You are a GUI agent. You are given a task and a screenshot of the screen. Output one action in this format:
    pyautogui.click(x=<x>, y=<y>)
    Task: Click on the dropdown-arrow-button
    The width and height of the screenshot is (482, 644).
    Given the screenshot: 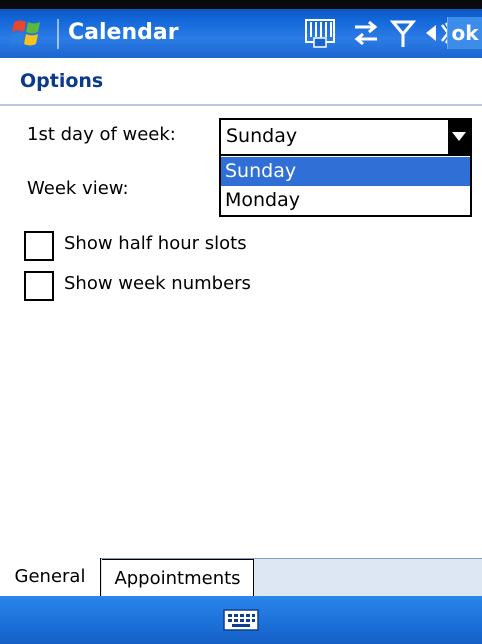 What is the action you would take?
    pyautogui.click(x=459, y=137)
    